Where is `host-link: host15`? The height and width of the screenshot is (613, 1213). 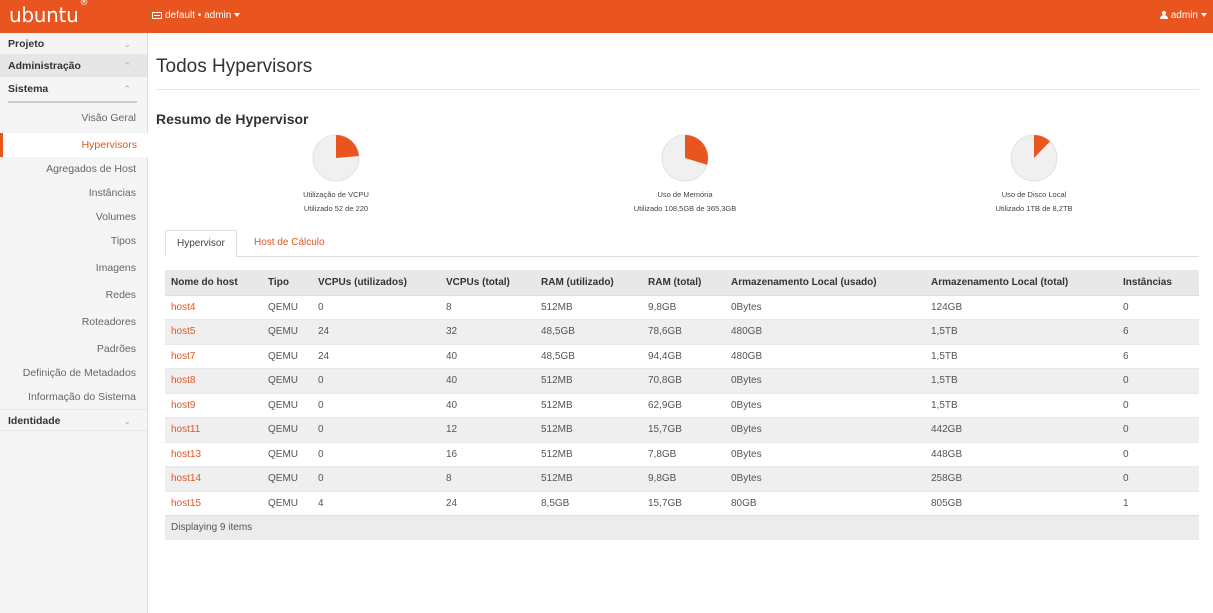 host-link: host15 is located at coordinates (213, 503).